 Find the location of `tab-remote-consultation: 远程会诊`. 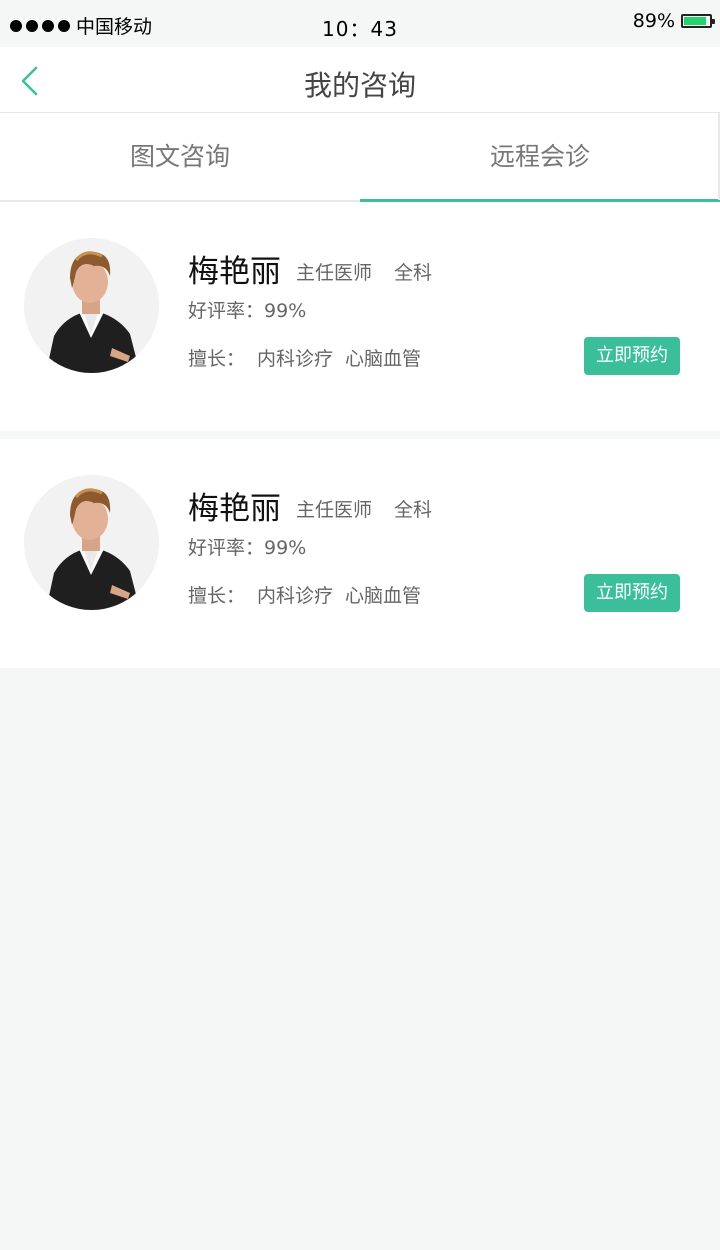

tab-remote-consultation: 远程会诊 is located at coordinates (540, 157).